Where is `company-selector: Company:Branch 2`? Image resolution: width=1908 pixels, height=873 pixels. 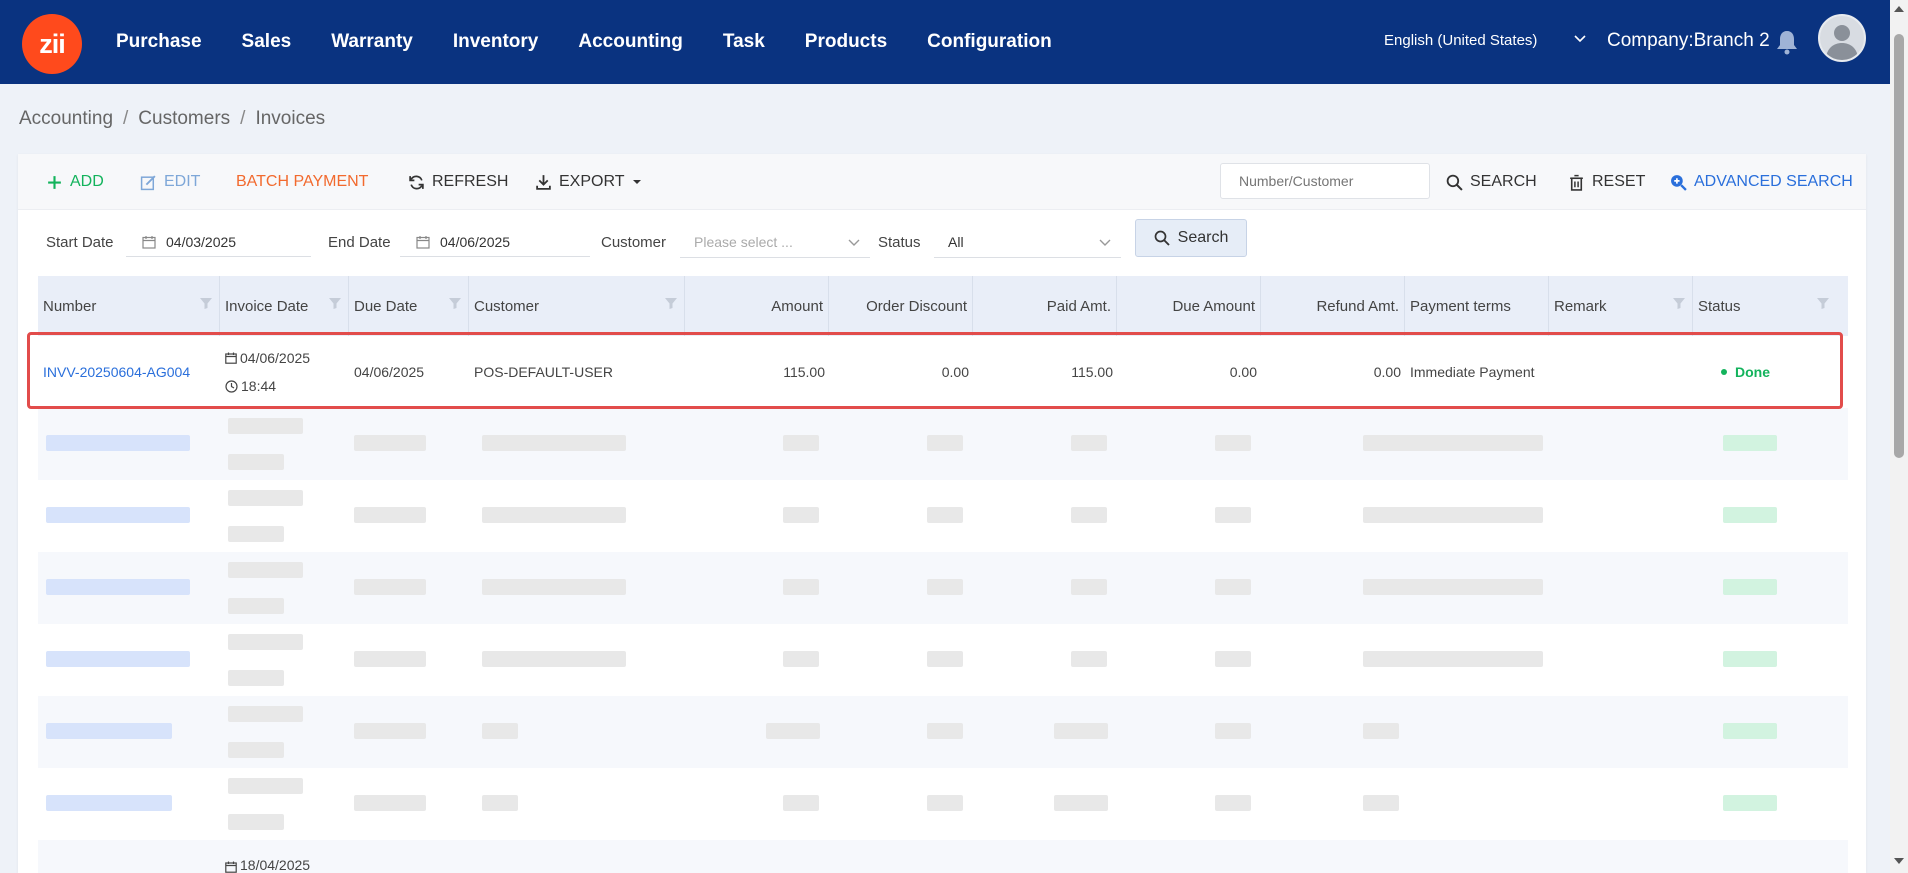
company-selector: Company:Branch 2 is located at coordinates (1688, 41).